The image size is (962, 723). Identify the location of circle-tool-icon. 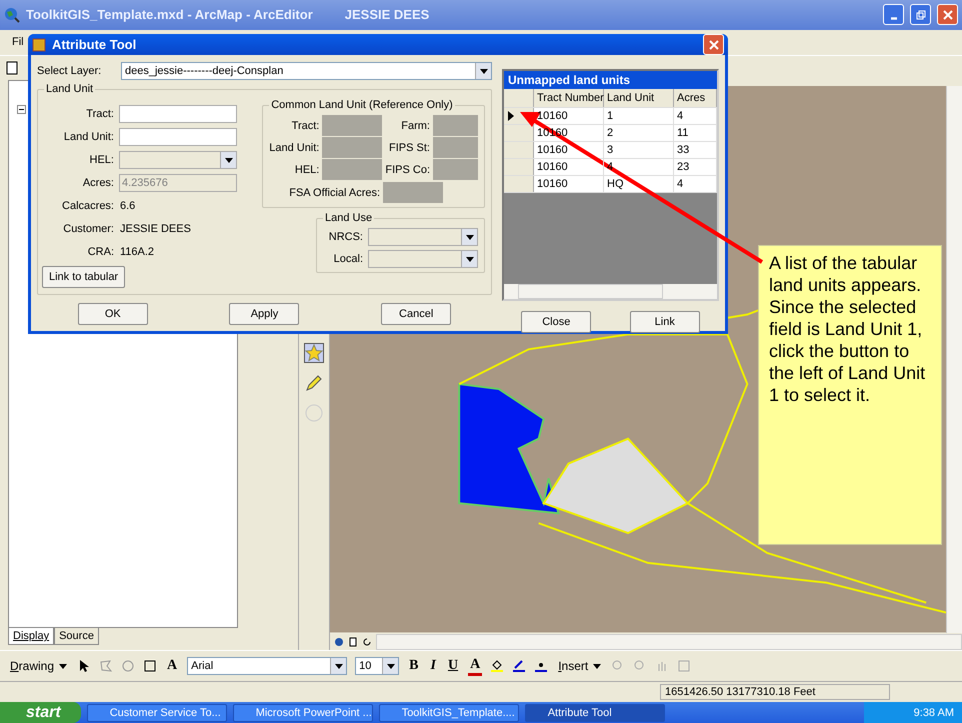
(128, 666).